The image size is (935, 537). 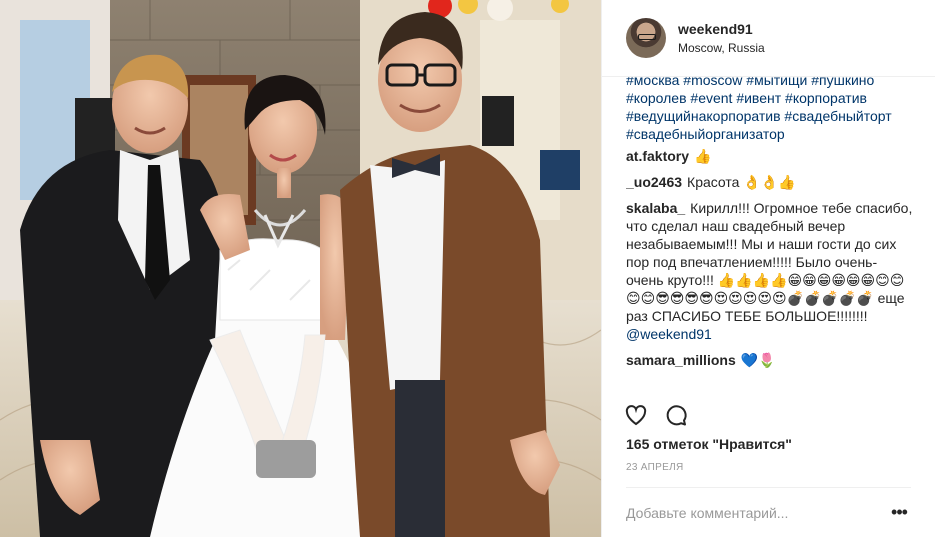 I want to click on heart-icon, so click(x=636, y=415).